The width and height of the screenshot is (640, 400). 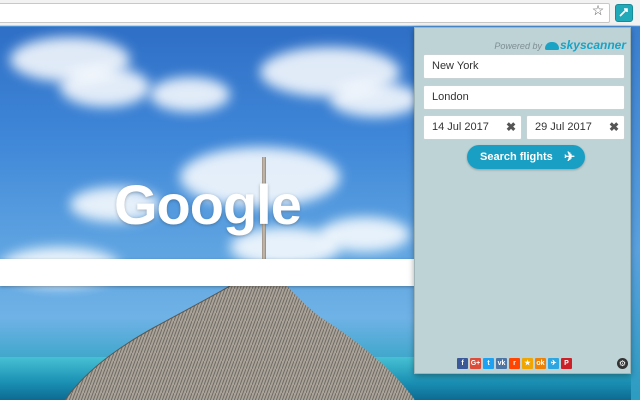 What do you see at coordinates (566, 363) in the screenshot?
I see `pinterest-icon: P` at bounding box center [566, 363].